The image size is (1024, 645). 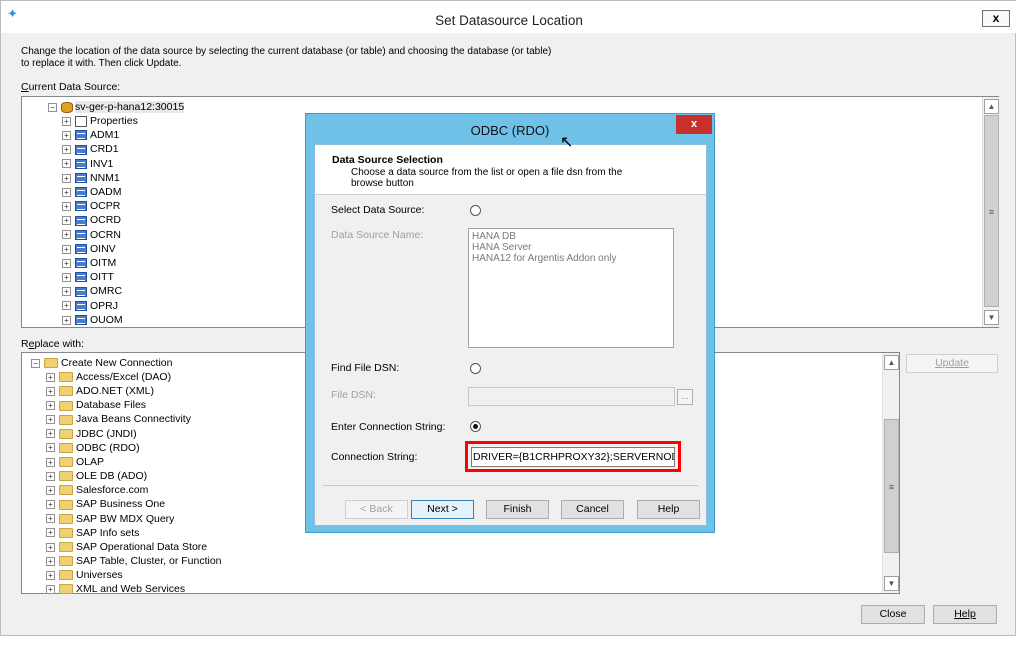 What do you see at coordinates (108, 377) in the screenshot?
I see `tree-item: + Access/Excel (DAO)` at bounding box center [108, 377].